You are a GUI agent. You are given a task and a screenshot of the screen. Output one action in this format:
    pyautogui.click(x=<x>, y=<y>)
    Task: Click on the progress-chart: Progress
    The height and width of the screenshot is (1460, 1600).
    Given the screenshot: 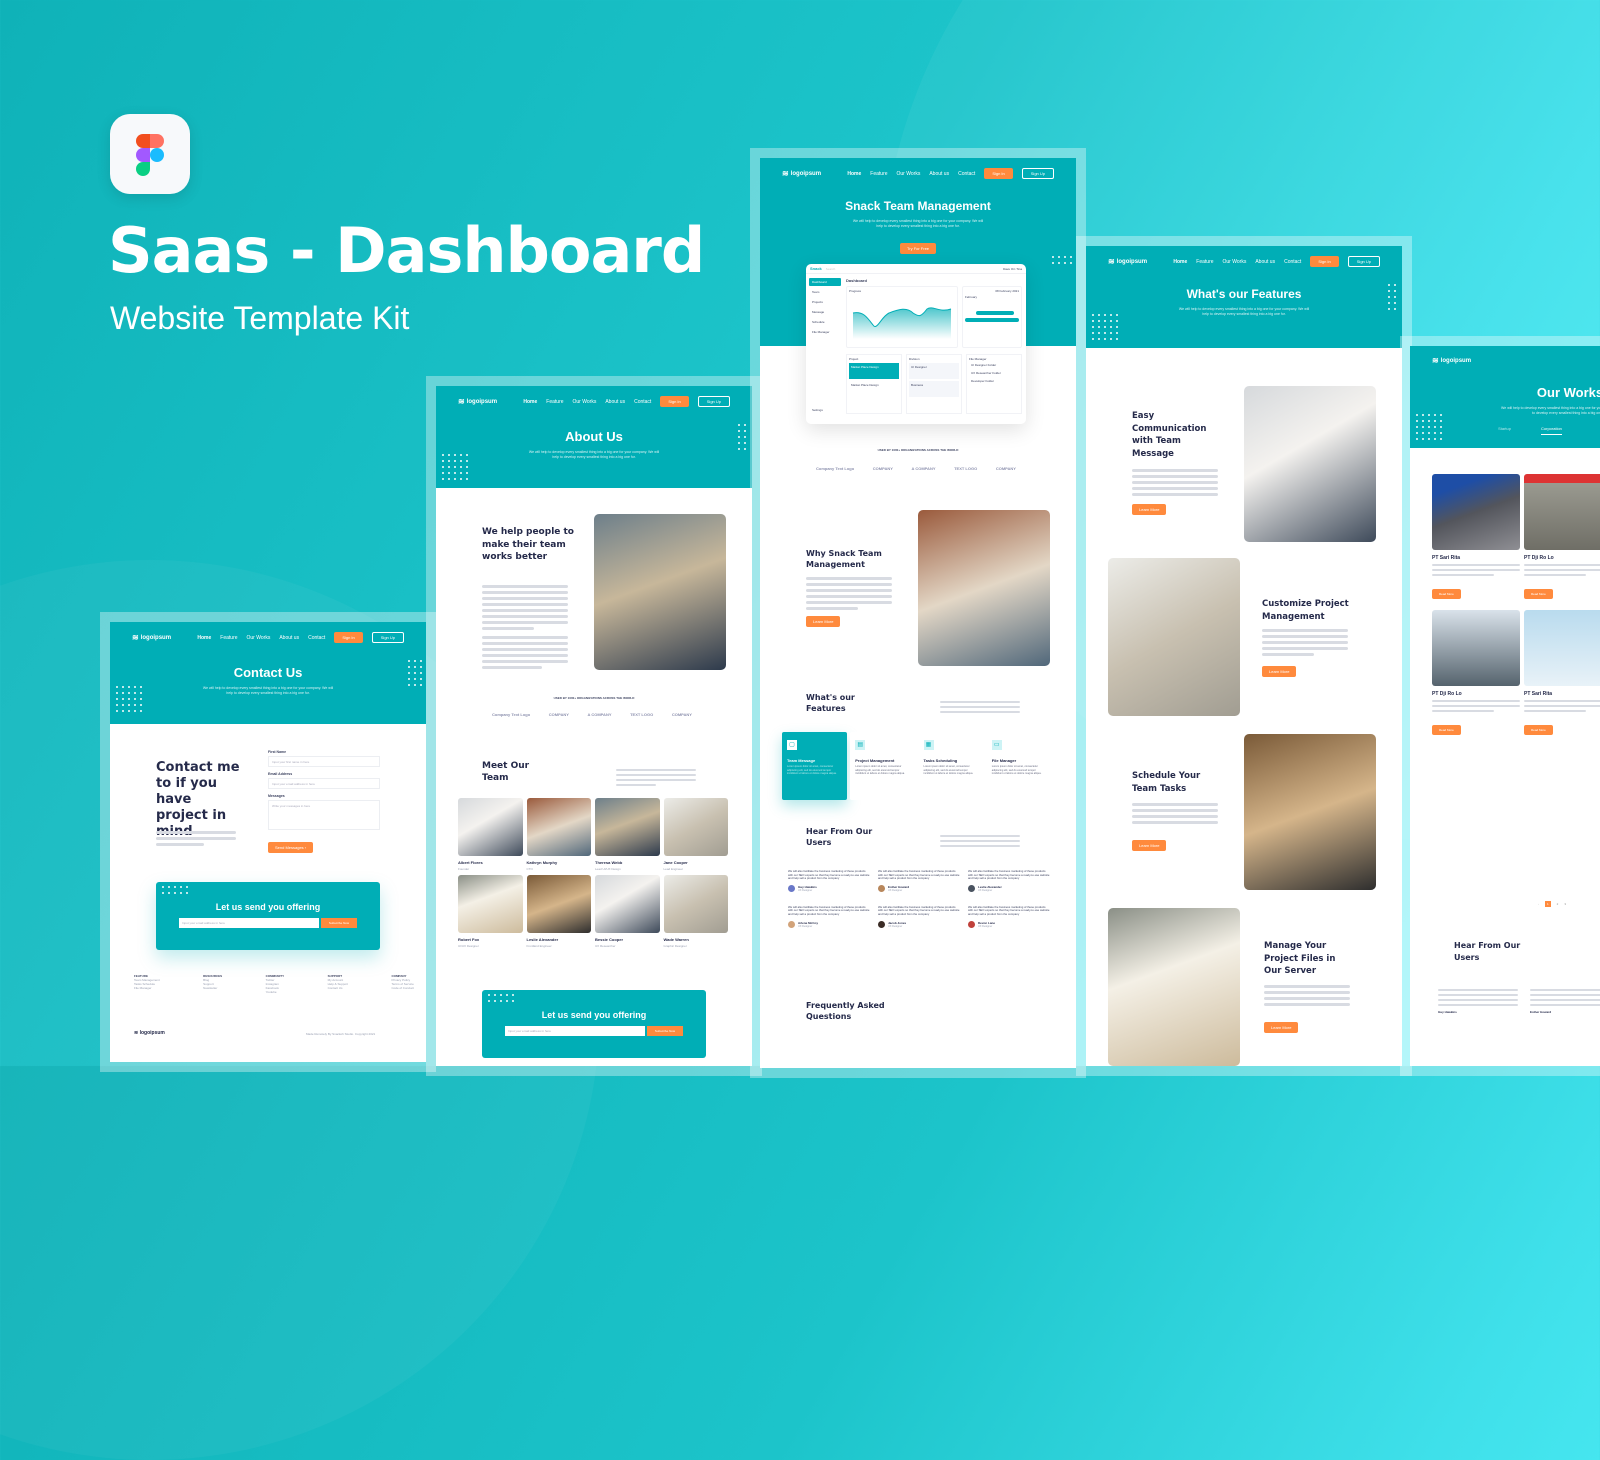 What is the action you would take?
    pyautogui.click(x=902, y=317)
    